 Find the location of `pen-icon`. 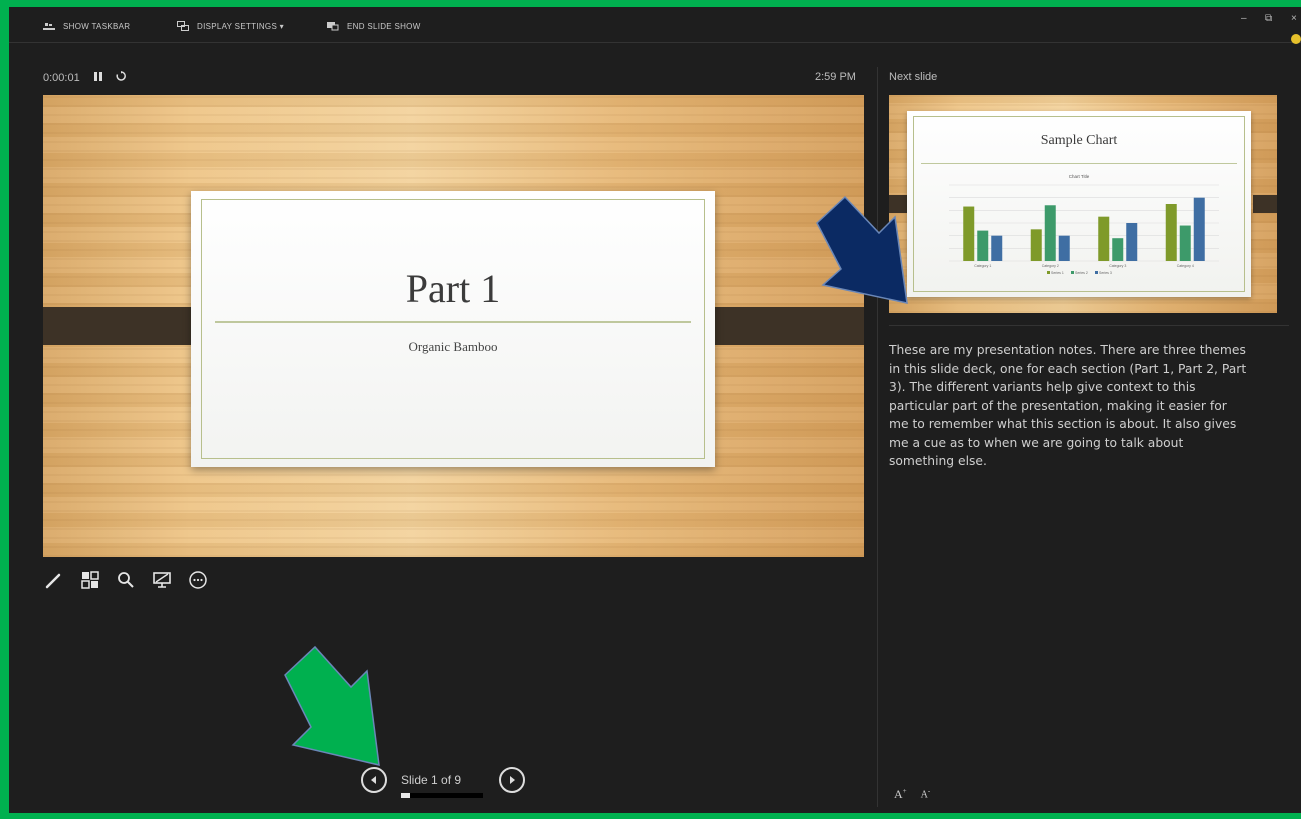

pen-icon is located at coordinates (54, 580).